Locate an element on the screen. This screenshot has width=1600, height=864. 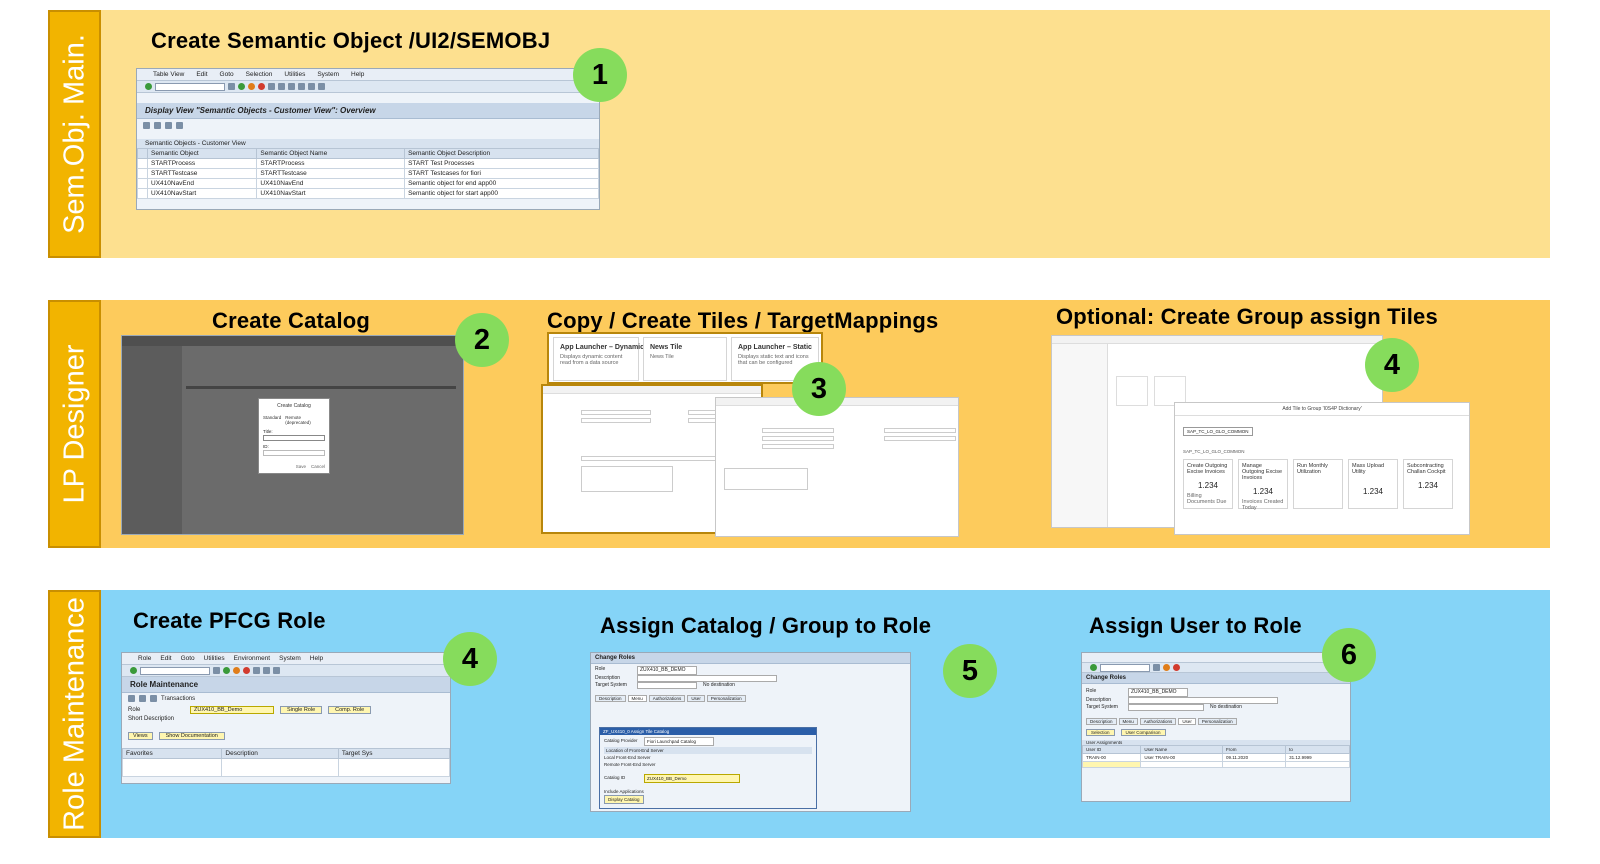
radio-remote-server: Remote Front-End Server is located at coordinates (708, 764).